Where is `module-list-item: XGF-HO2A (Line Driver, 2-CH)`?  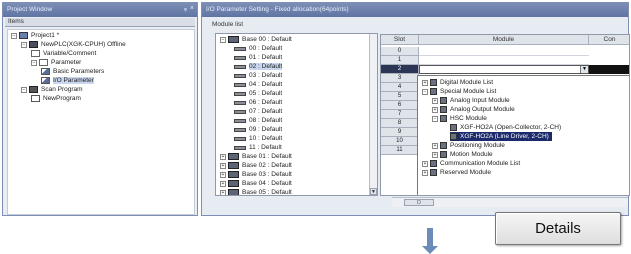 module-list-item: XGF-HO2A (Line Driver, 2-CH) is located at coordinates (501, 136).